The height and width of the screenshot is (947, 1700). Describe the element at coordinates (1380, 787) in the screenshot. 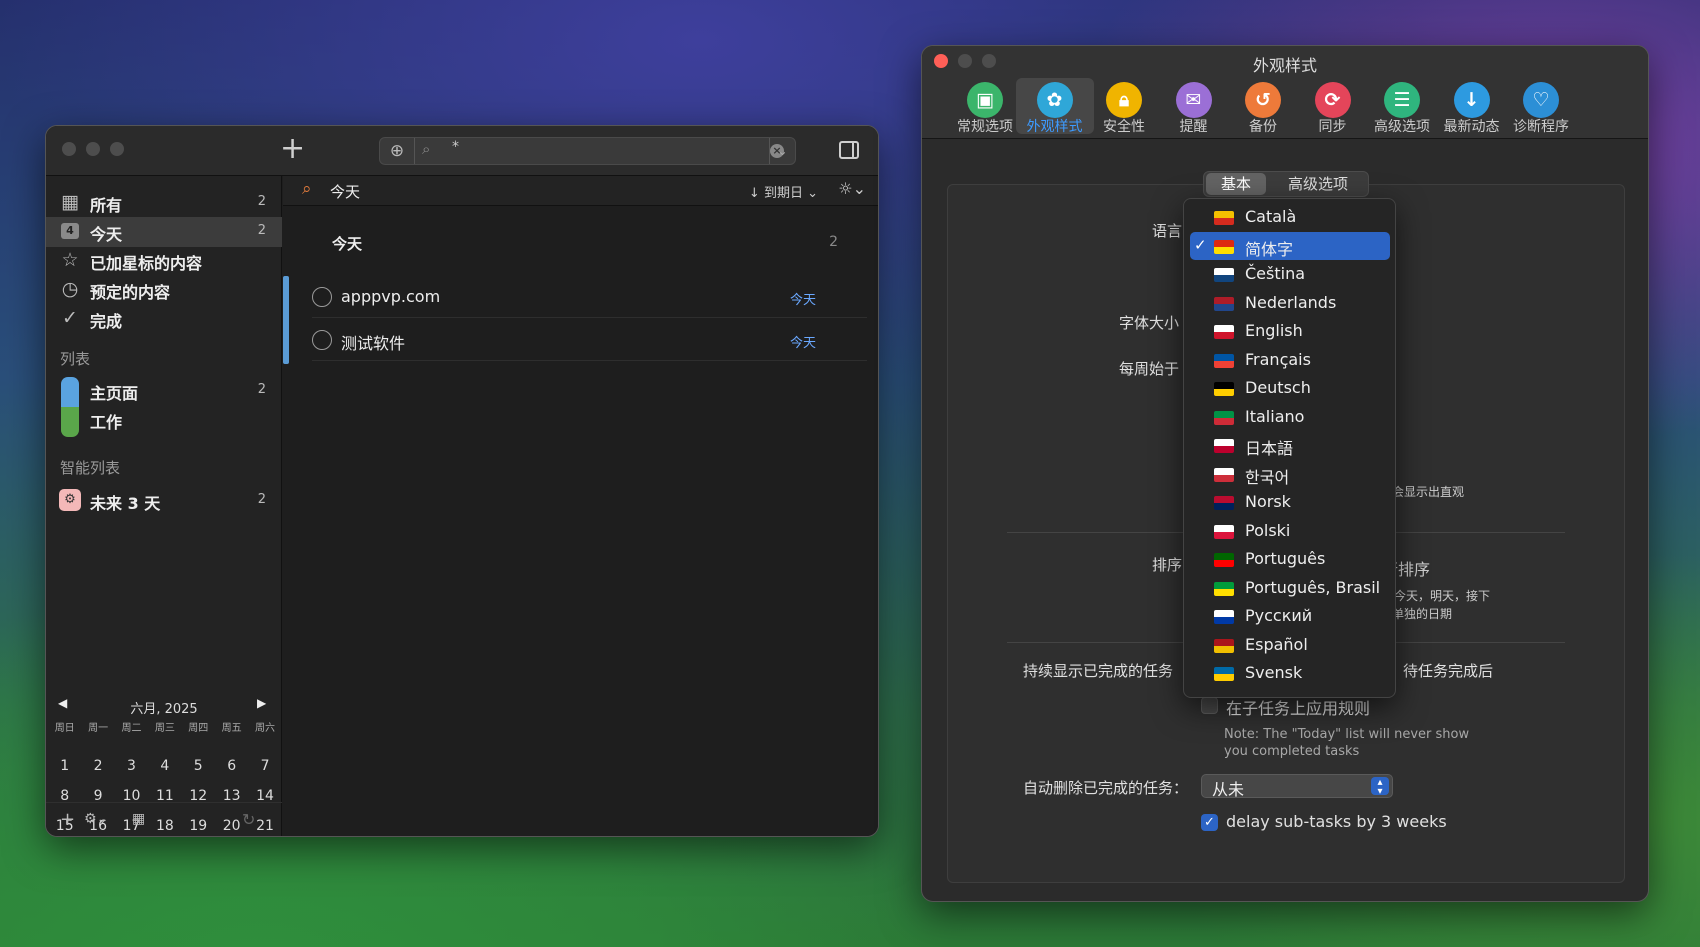

I see `updown-chevron-icon: ▴ ▾` at that location.